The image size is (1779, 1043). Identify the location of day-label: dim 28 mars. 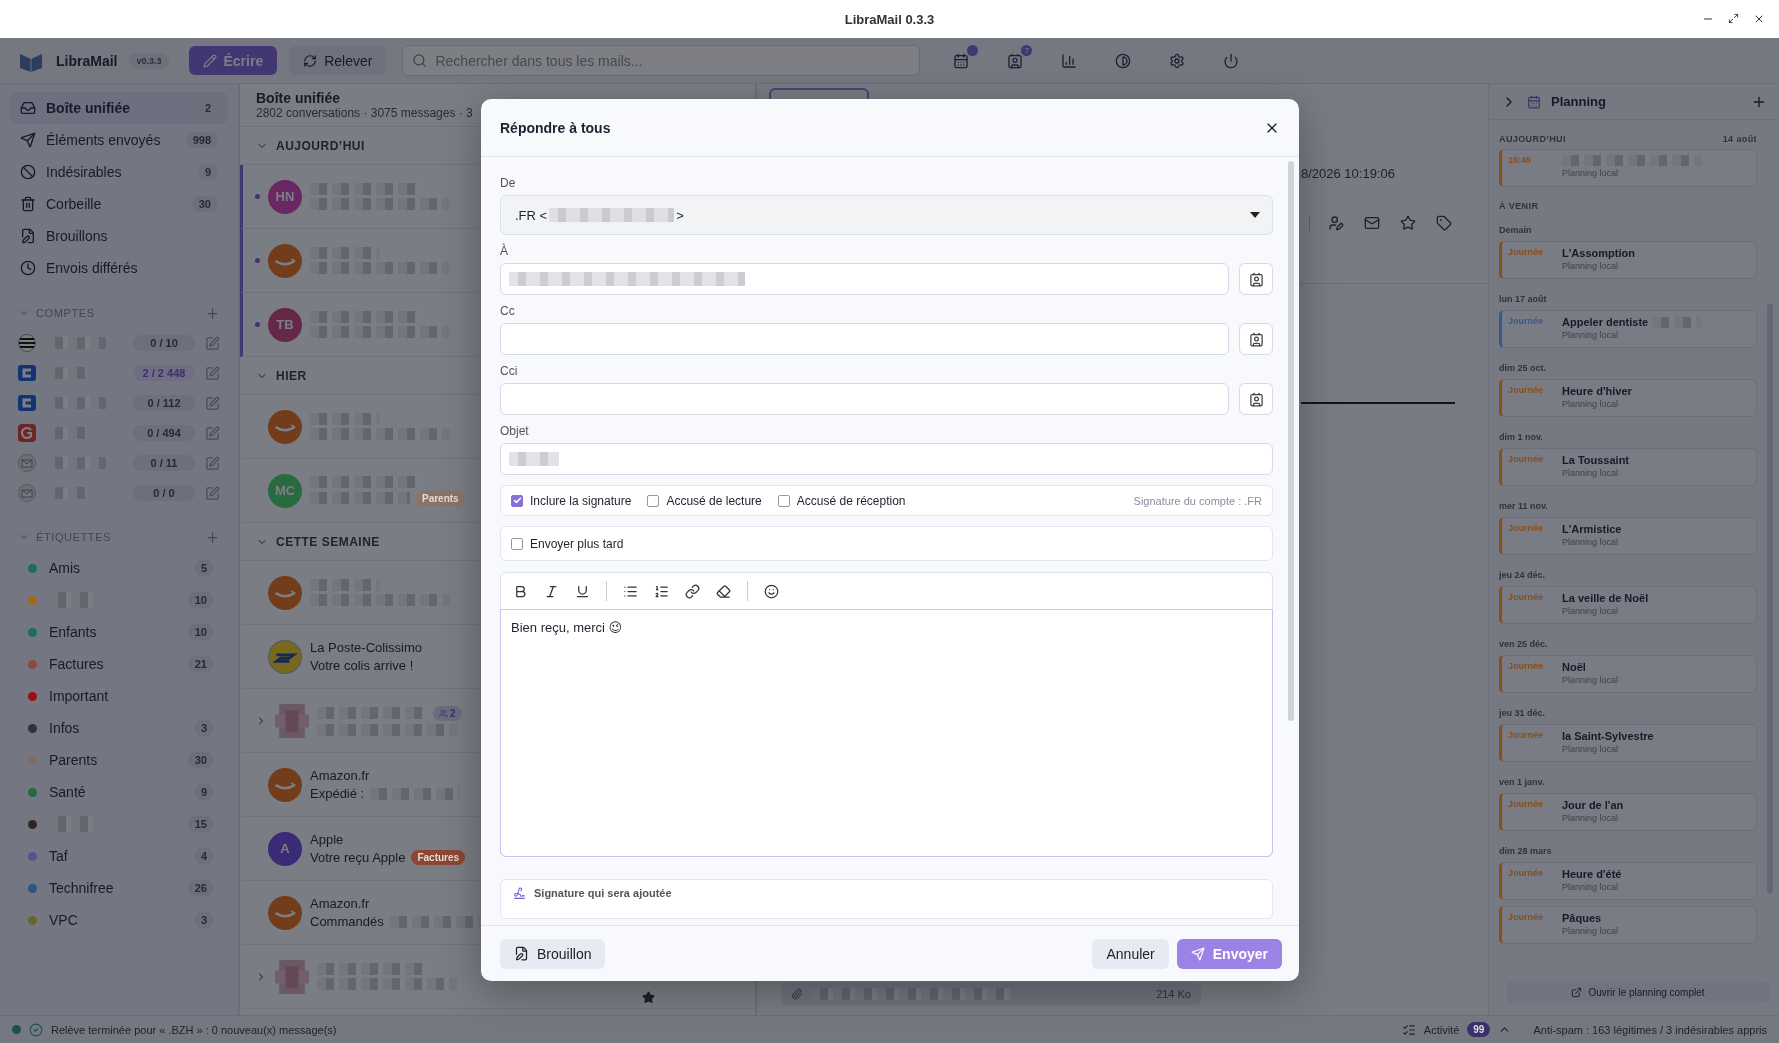
(1526, 851).